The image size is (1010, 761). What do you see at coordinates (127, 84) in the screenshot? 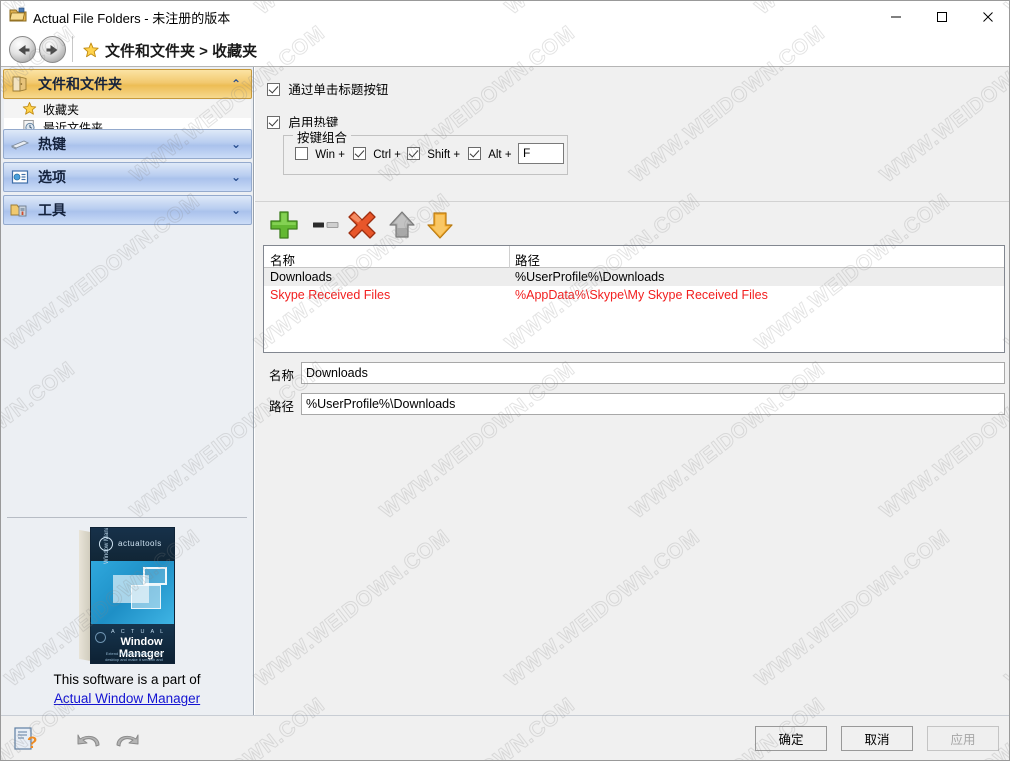
I see `sidebar-section-files: 文件和文件夹 ⌃` at bounding box center [127, 84].